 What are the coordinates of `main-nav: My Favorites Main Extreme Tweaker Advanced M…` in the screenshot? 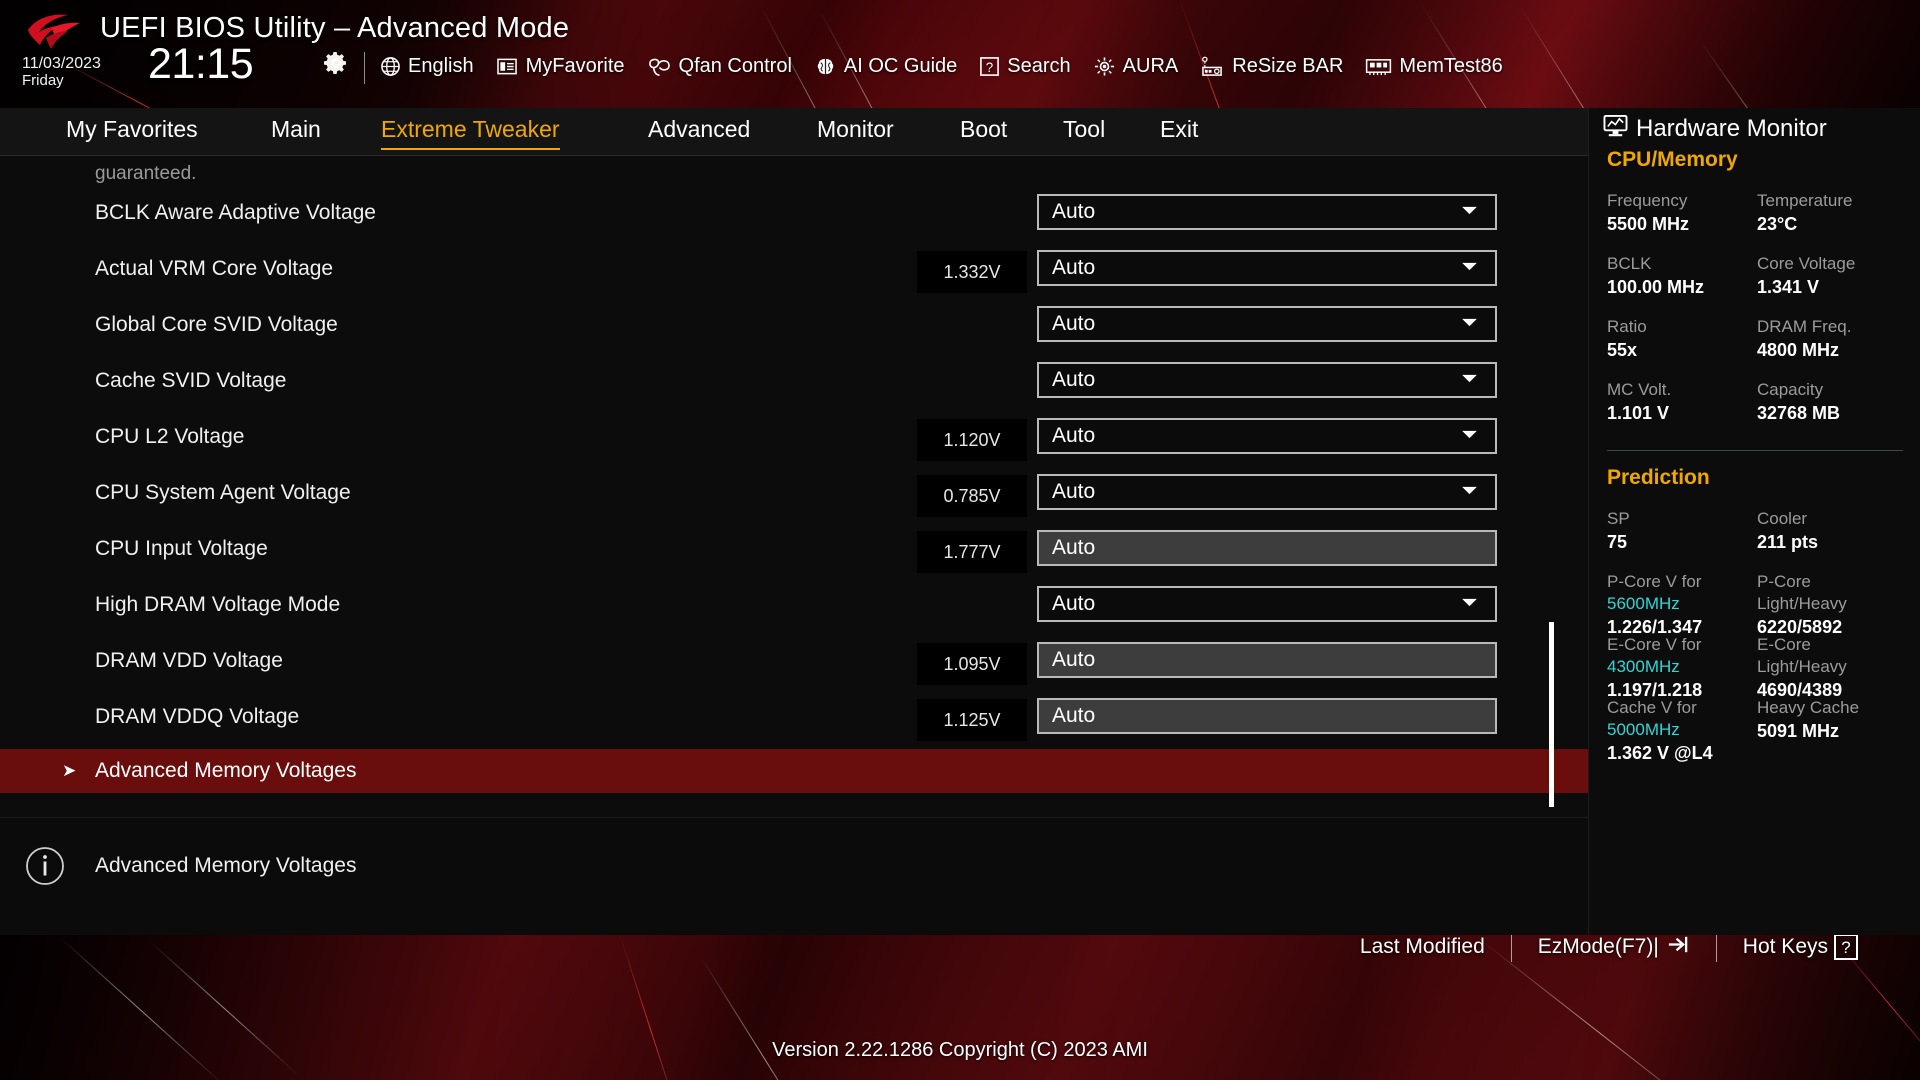 It's located at (794, 132).